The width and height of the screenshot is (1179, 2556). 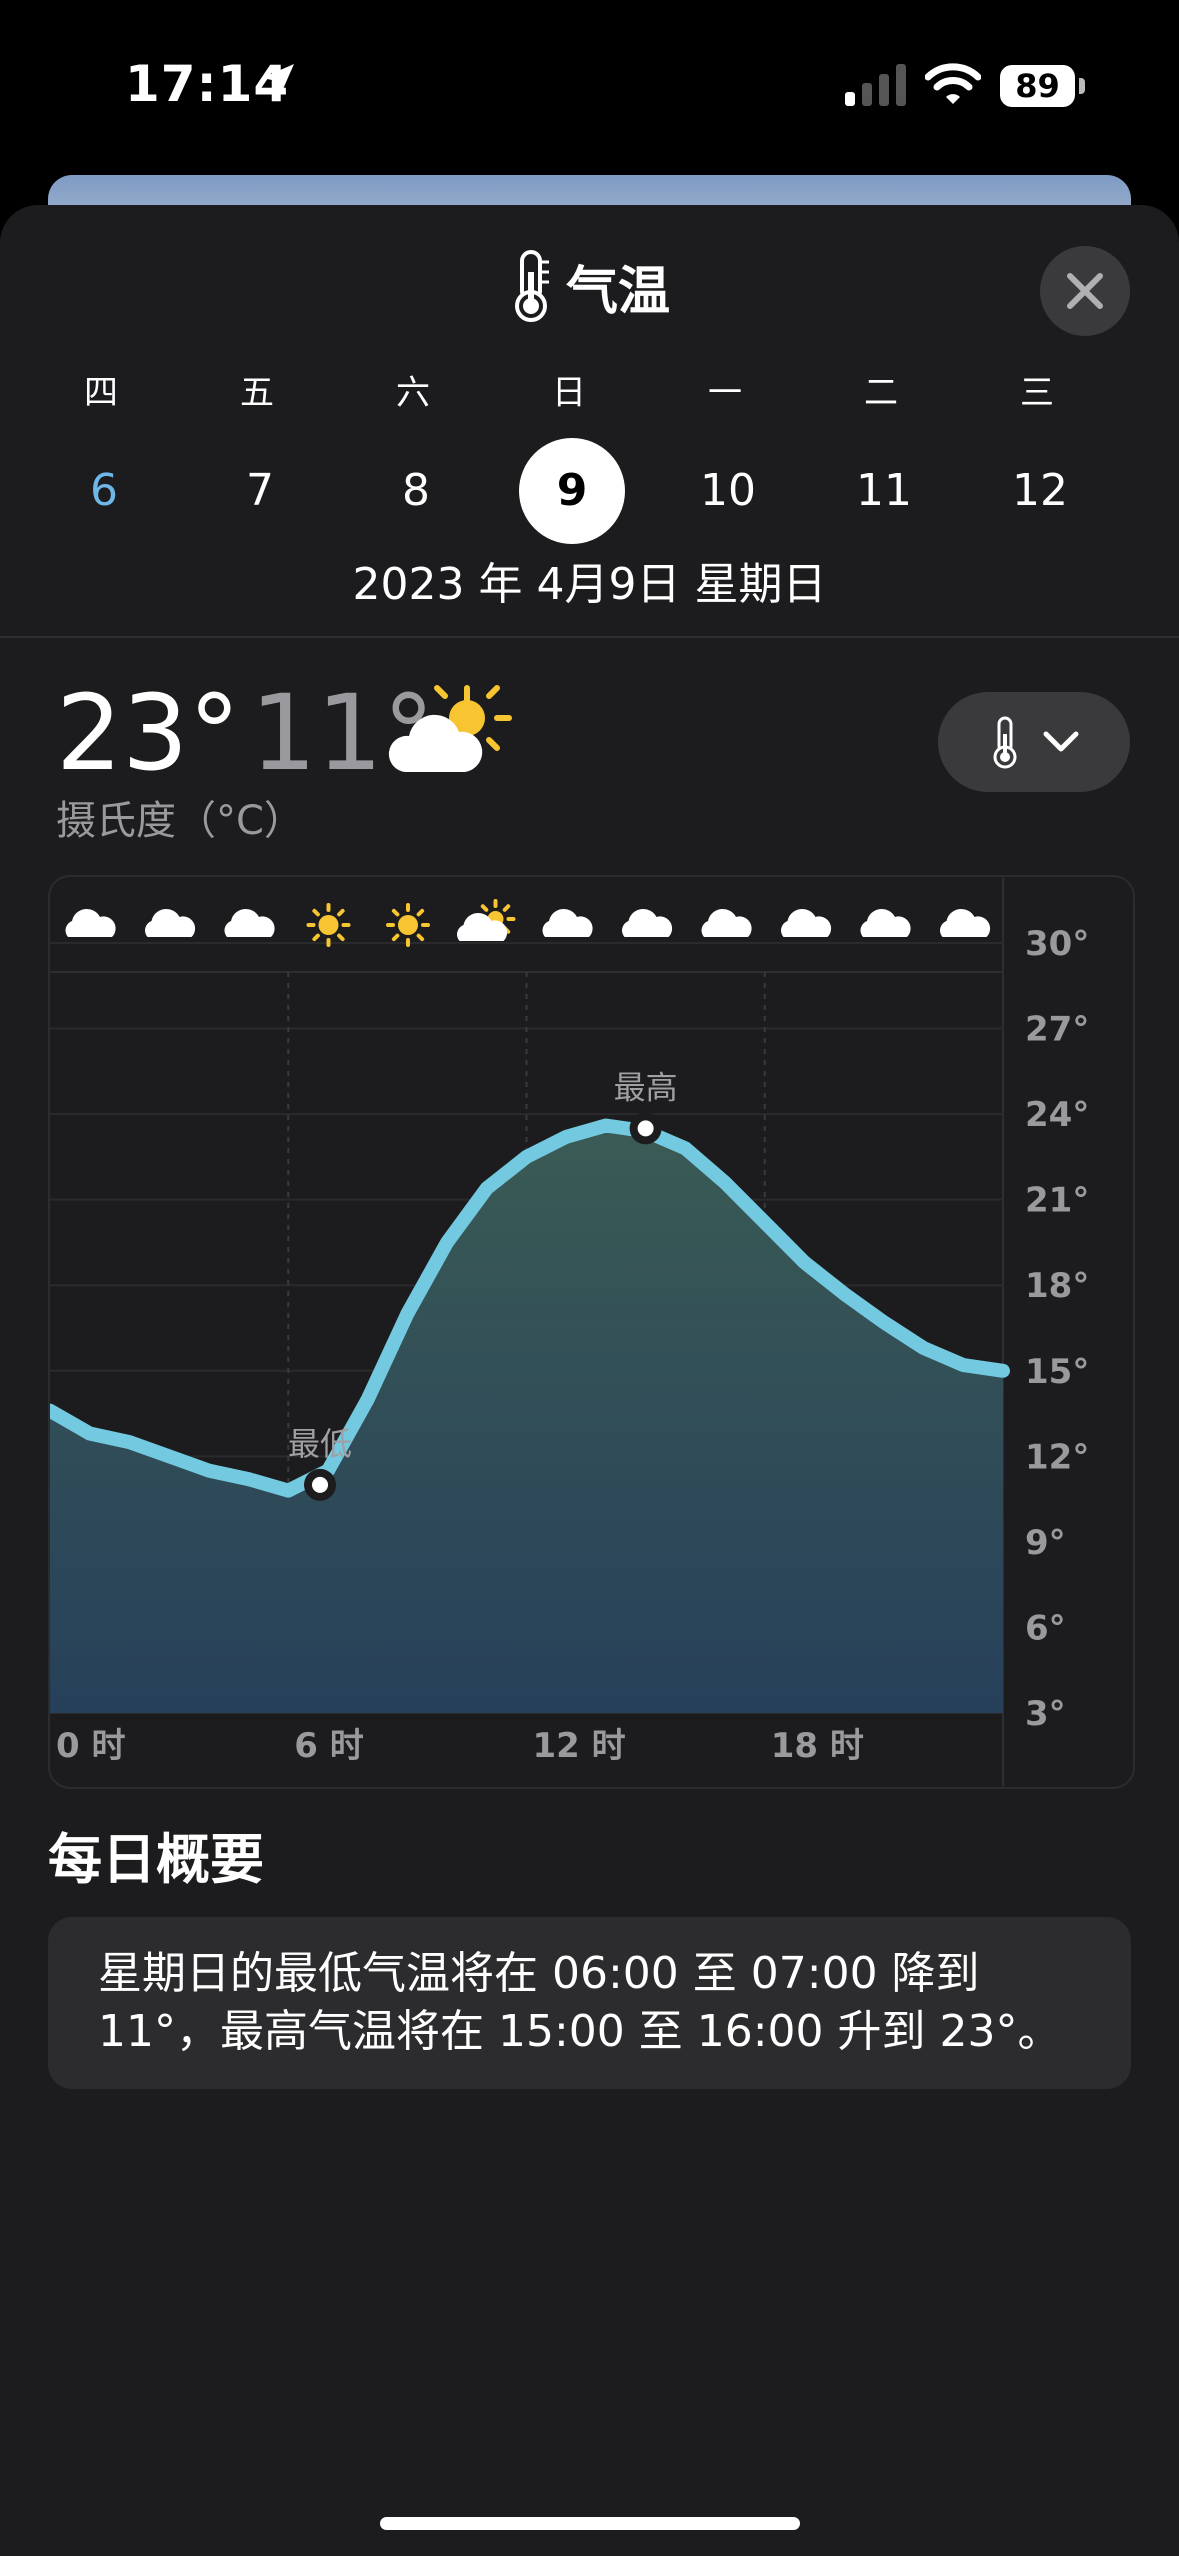 What do you see at coordinates (260, 490) in the screenshot?
I see `date-number: 7` at bounding box center [260, 490].